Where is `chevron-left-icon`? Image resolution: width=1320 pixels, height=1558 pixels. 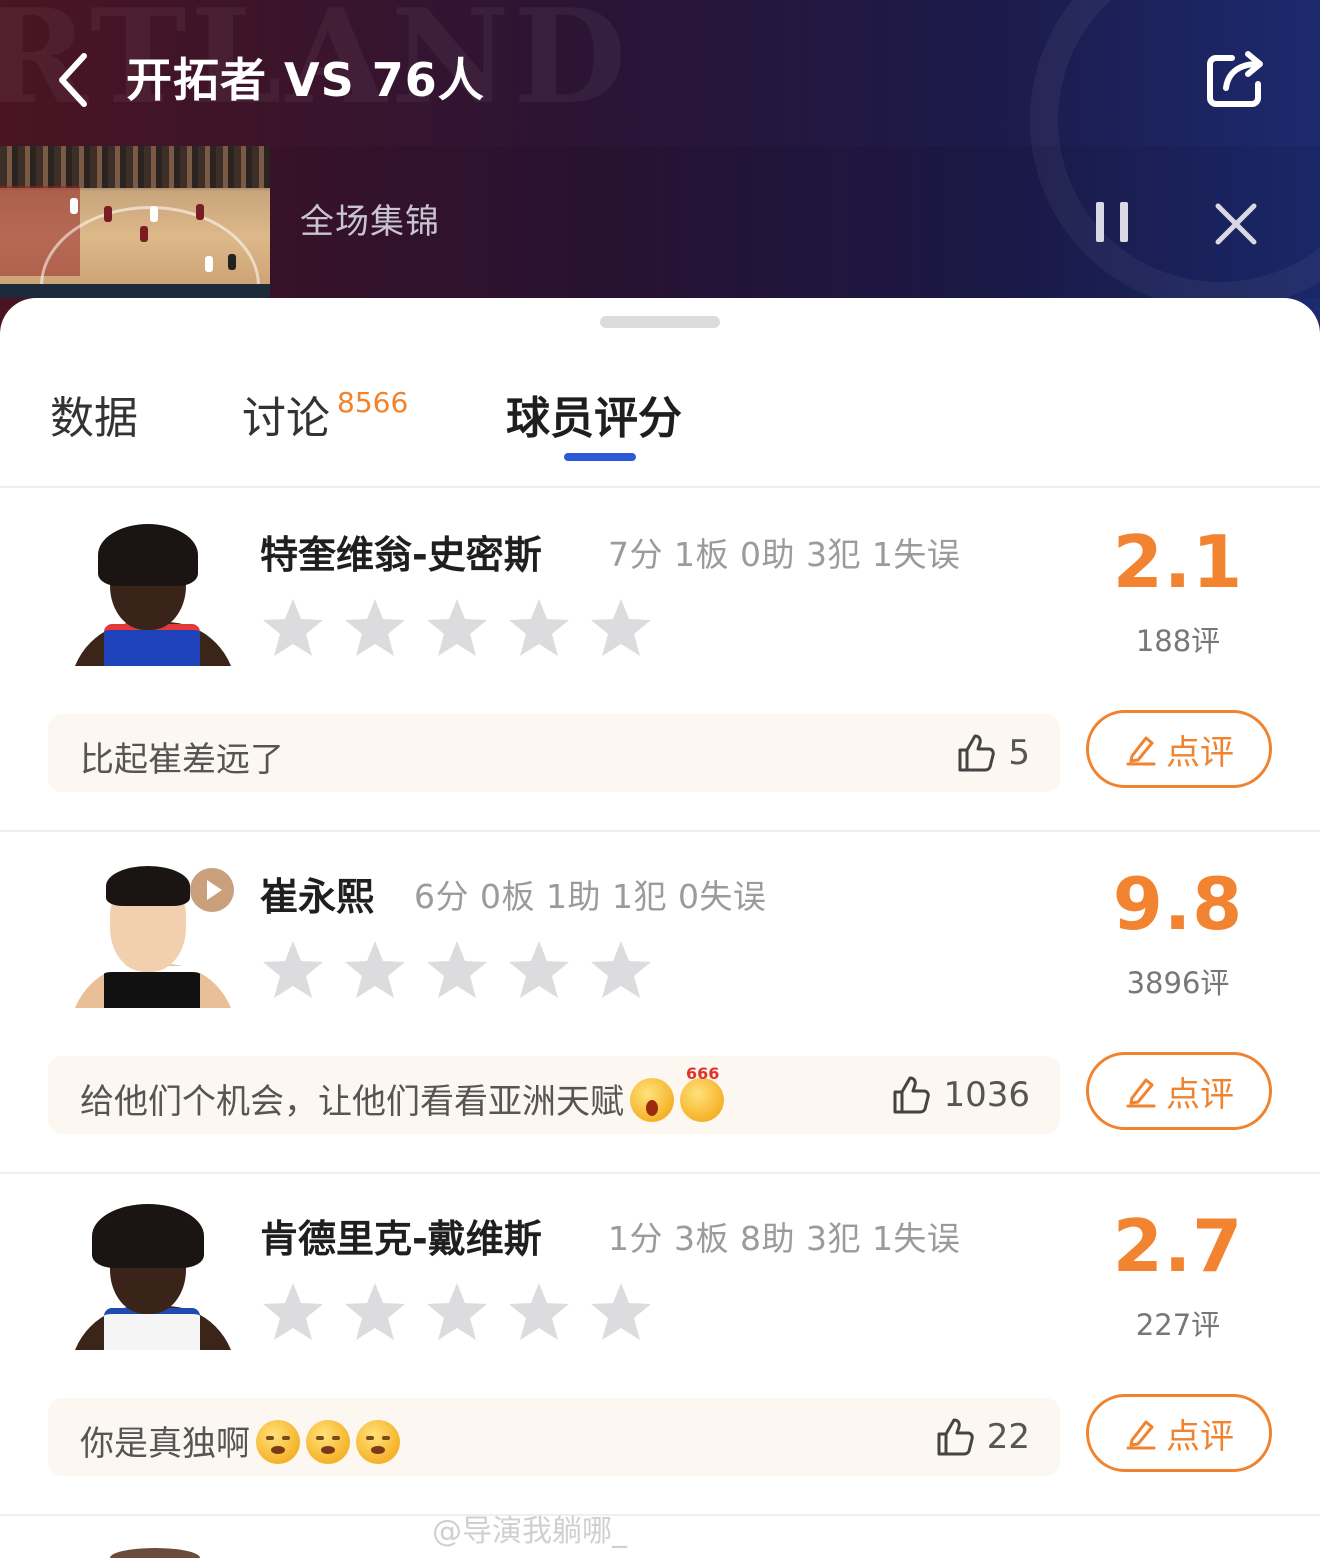
chevron-left-icon is located at coordinates (73, 80).